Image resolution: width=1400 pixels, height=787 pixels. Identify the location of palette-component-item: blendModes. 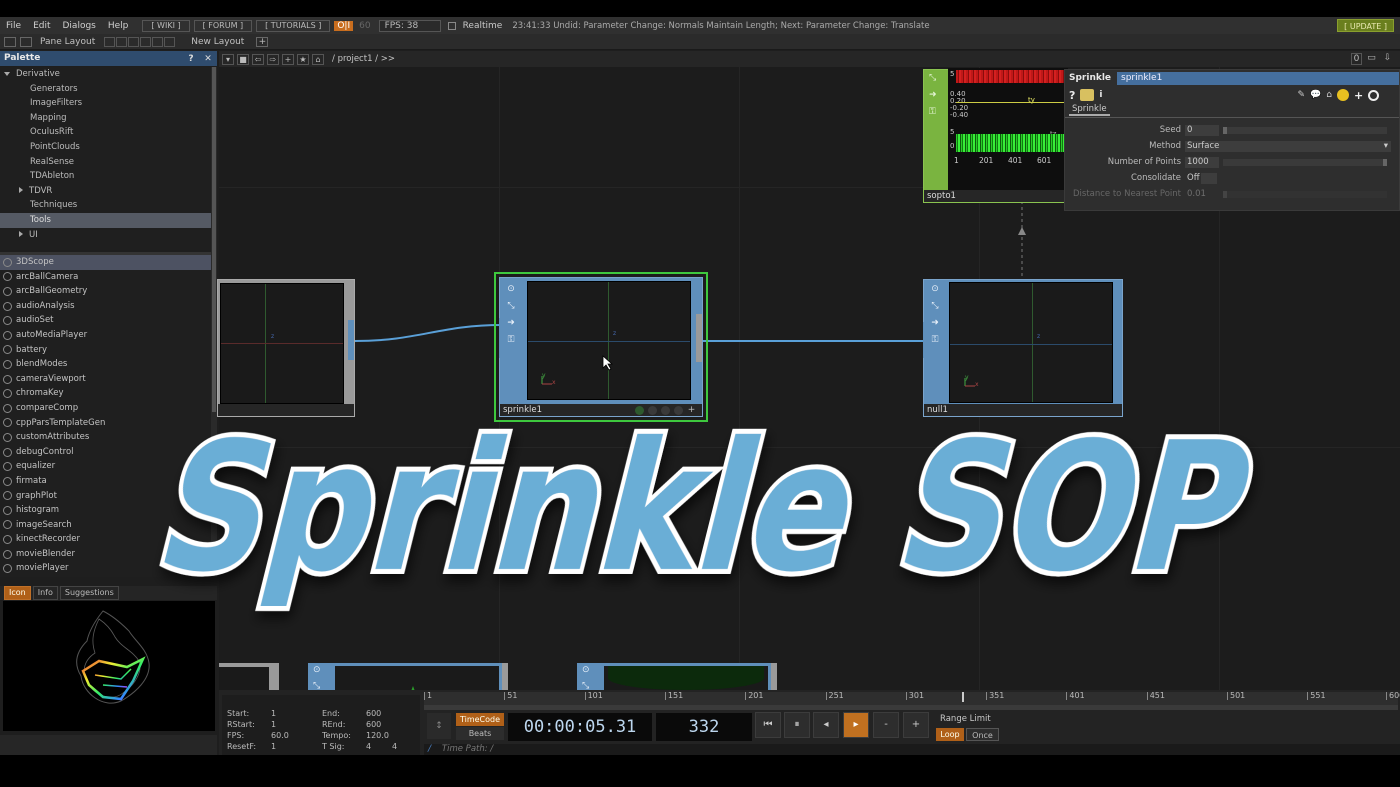
(105, 364).